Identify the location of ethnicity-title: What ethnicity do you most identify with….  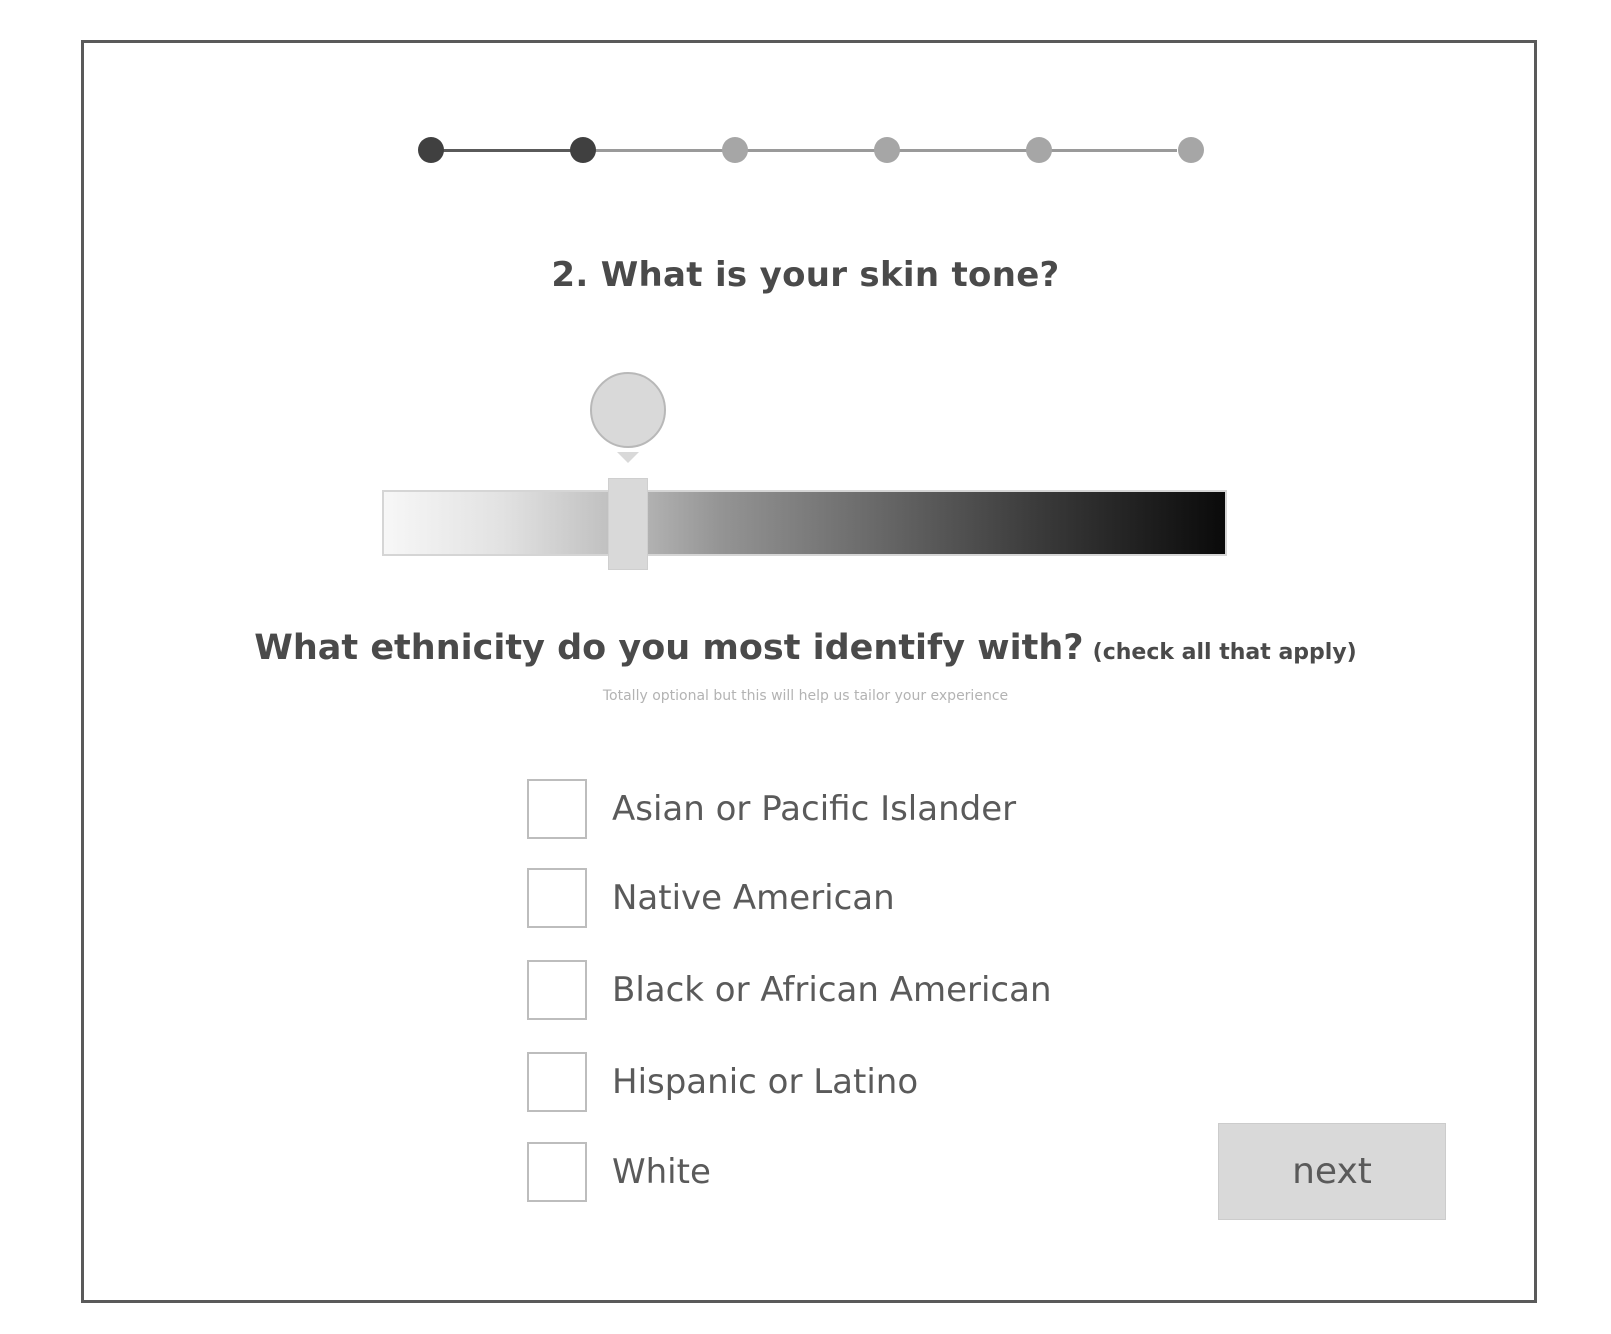
(669, 648).